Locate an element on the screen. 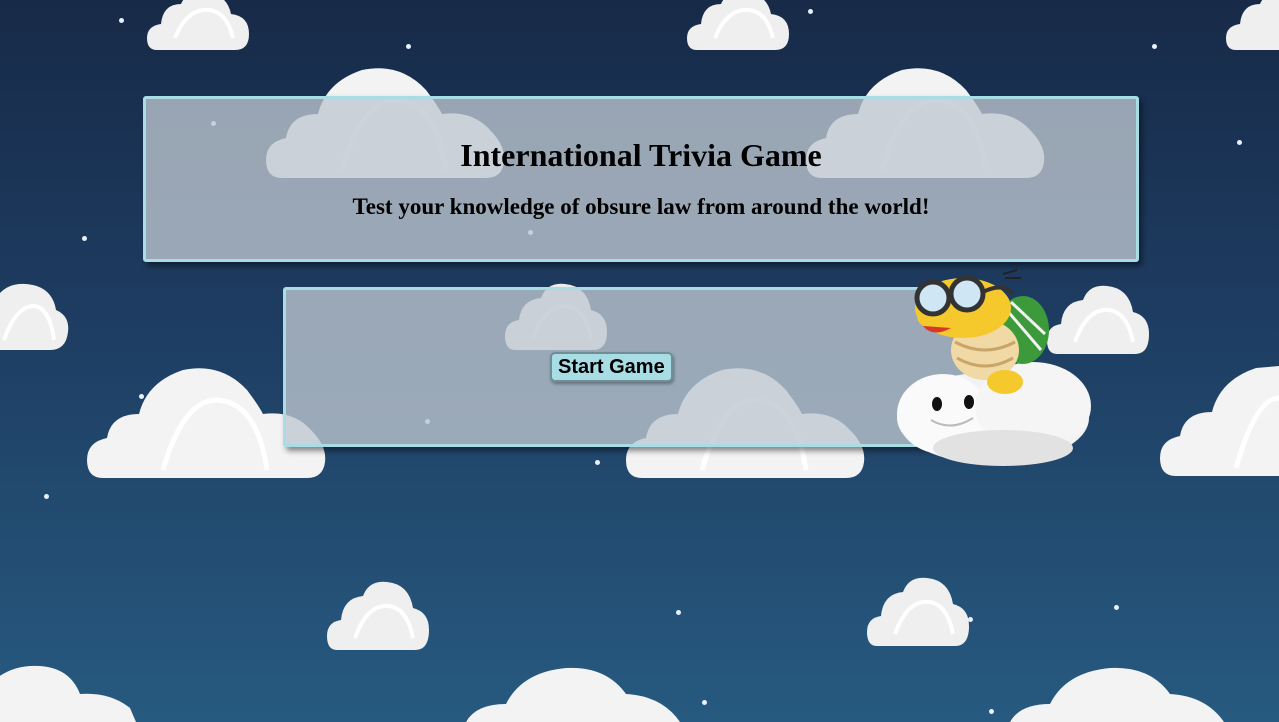 The image size is (1279, 722). start-game-button: Start Game is located at coordinates (611, 367).